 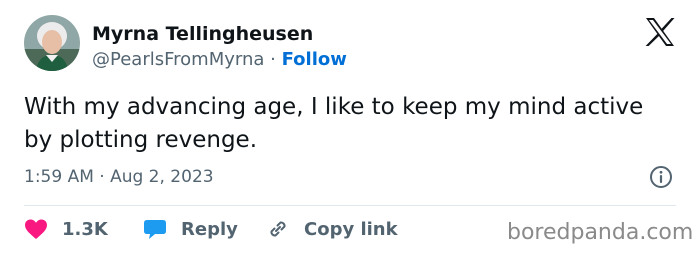 What do you see at coordinates (202, 34) in the screenshot?
I see `display-name: Myrna Tellingheusen` at bounding box center [202, 34].